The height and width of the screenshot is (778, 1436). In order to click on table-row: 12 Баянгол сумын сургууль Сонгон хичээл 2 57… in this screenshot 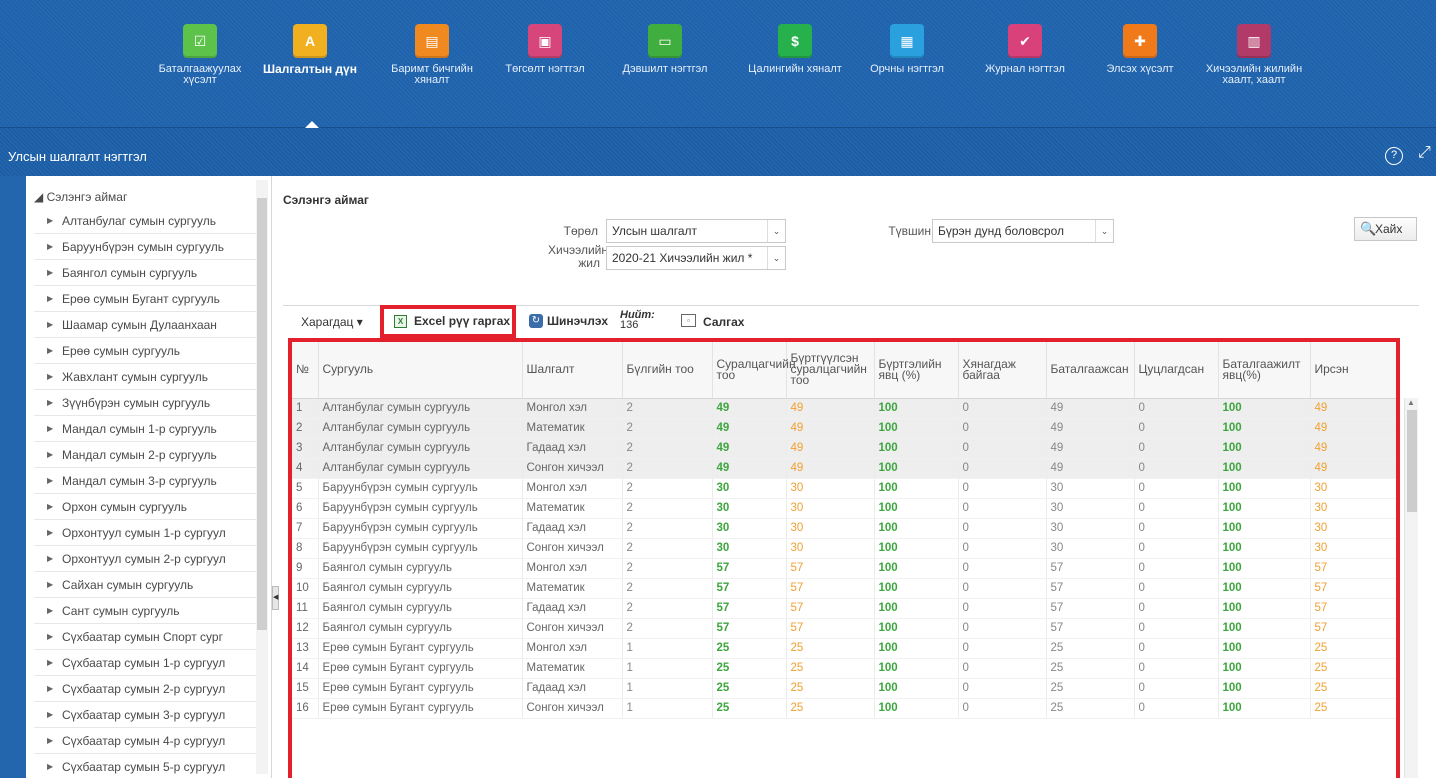, I will do `click(844, 628)`.